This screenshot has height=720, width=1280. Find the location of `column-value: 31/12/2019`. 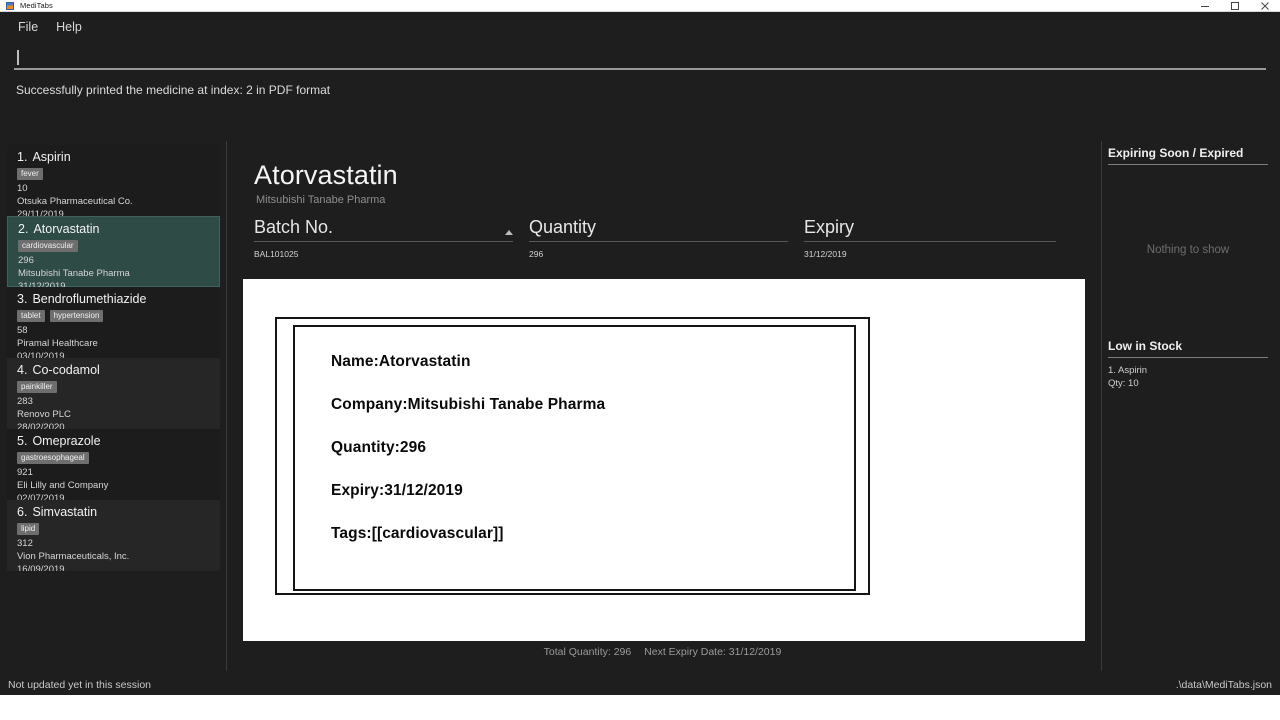

column-value: 31/12/2019 is located at coordinates (825, 253).